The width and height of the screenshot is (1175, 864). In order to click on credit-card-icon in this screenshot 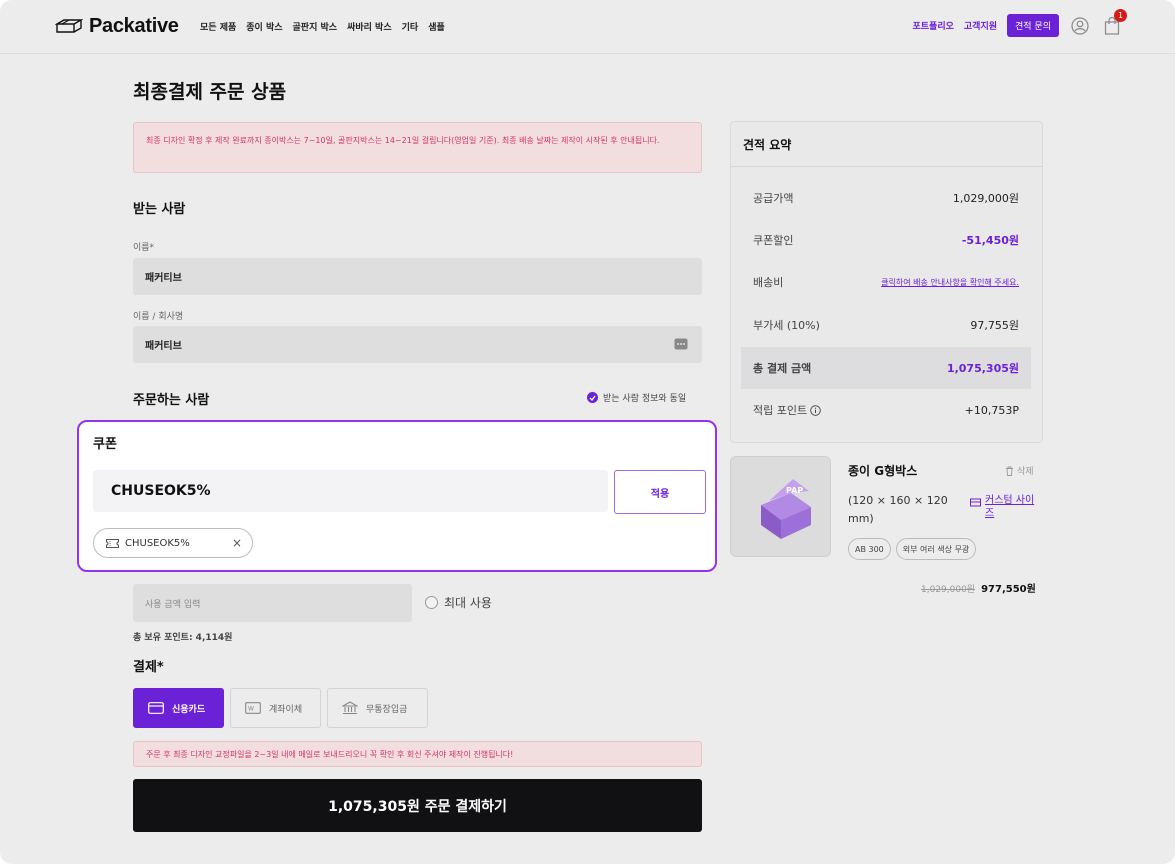, I will do `click(156, 708)`.